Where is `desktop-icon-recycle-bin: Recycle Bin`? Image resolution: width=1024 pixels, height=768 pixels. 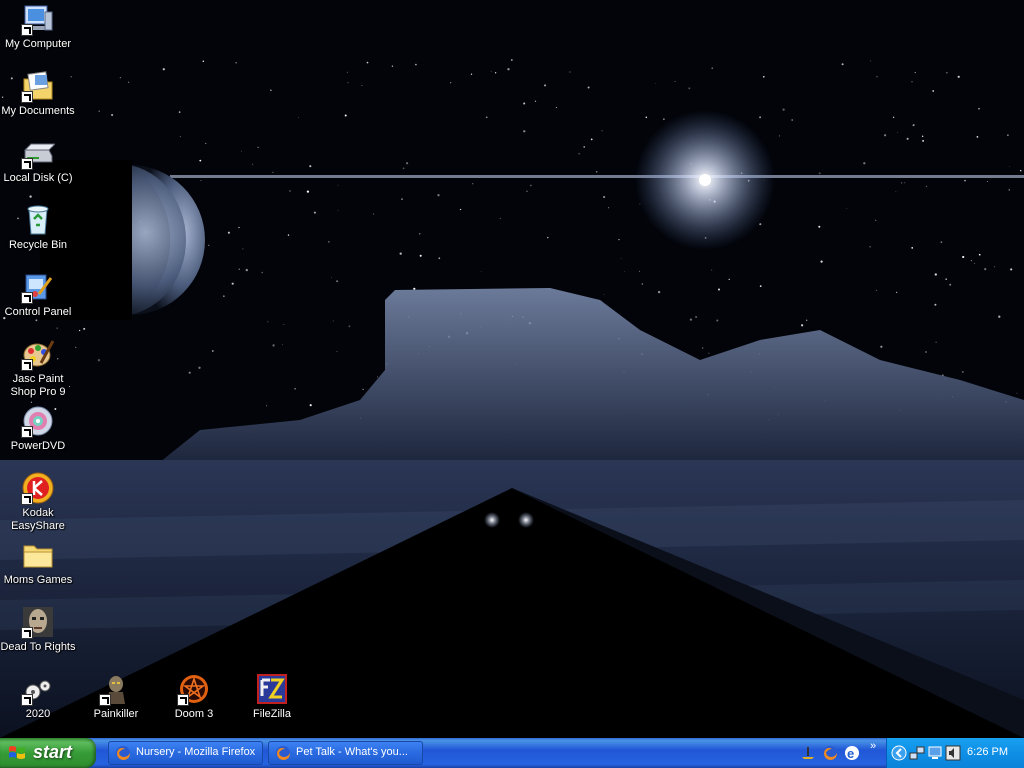 desktop-icon-recycle-bin: Recycle Bin is located at coordinates (38, 227).